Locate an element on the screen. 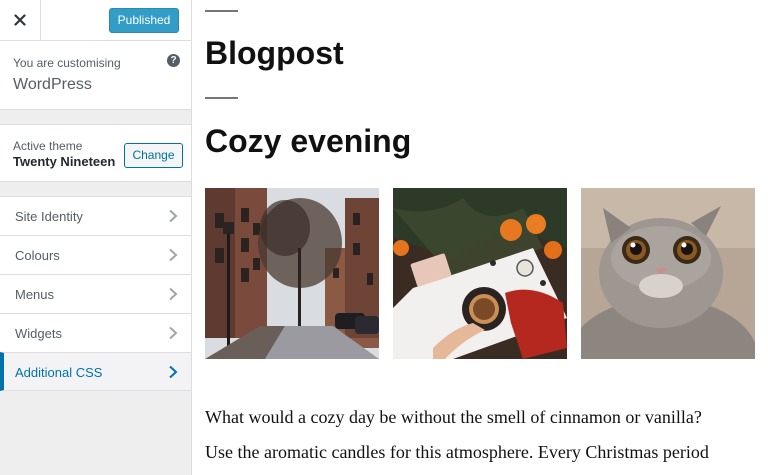 This screenshot has height=475, width=768. blog-title: Blogpost is located at coordinates (274, 53).